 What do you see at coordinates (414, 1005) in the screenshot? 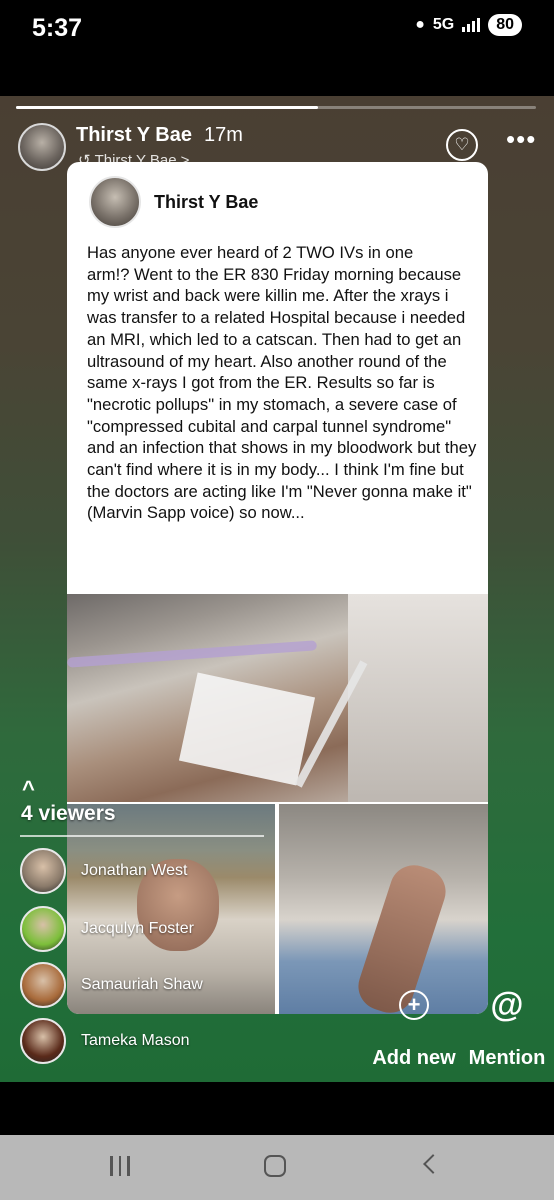
I see `add-circle-icon: +` at bounding box center [414, 1005].